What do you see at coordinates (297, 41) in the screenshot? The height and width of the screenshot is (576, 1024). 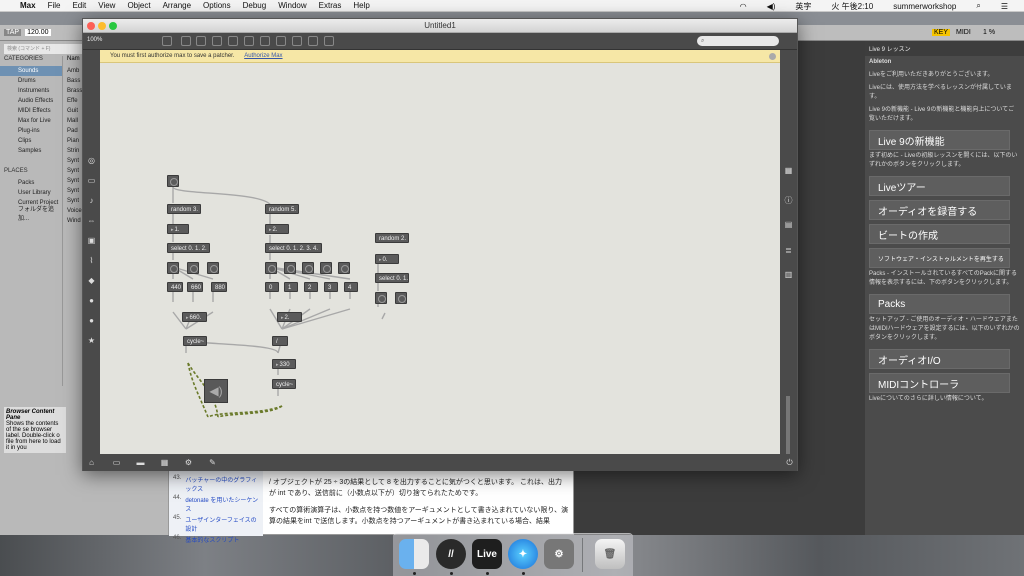 I see `media-object-icon` at bounding box center [297, 41].